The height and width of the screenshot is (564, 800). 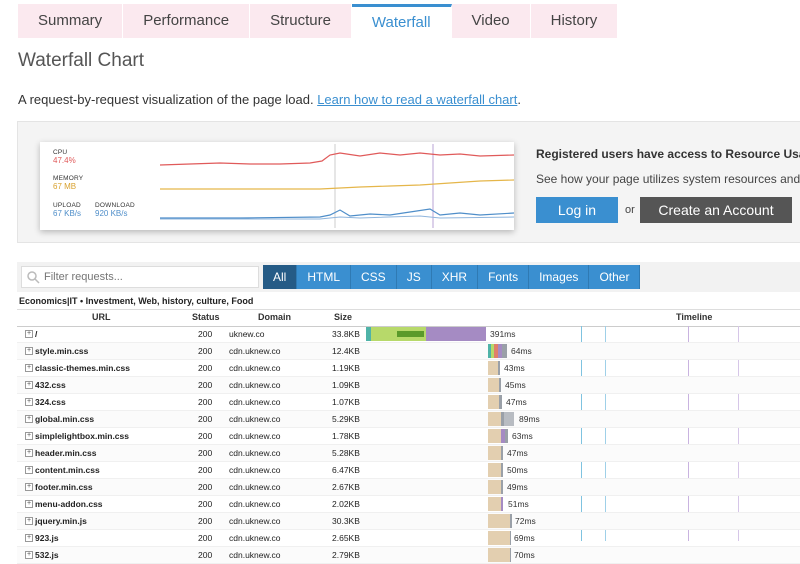 I want to click on learn-waterfall-link: Learn how to read a waterfall chart, so click(x=417, y=99).